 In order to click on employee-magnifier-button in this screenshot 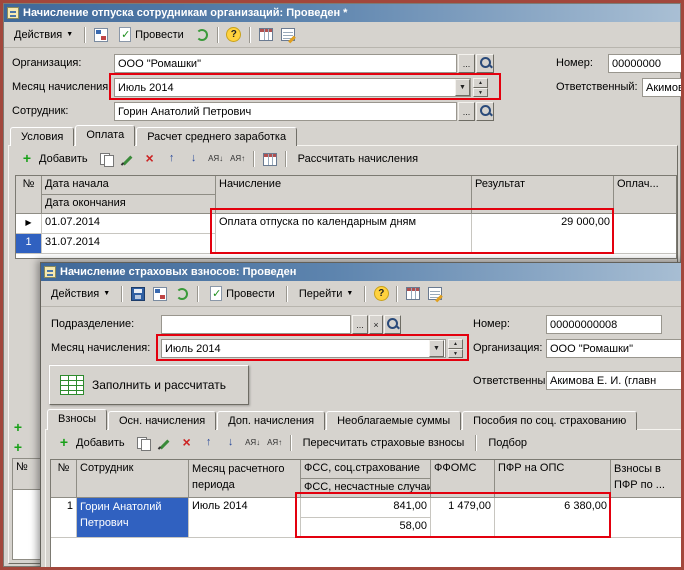, I will do `click(485, 111)`.